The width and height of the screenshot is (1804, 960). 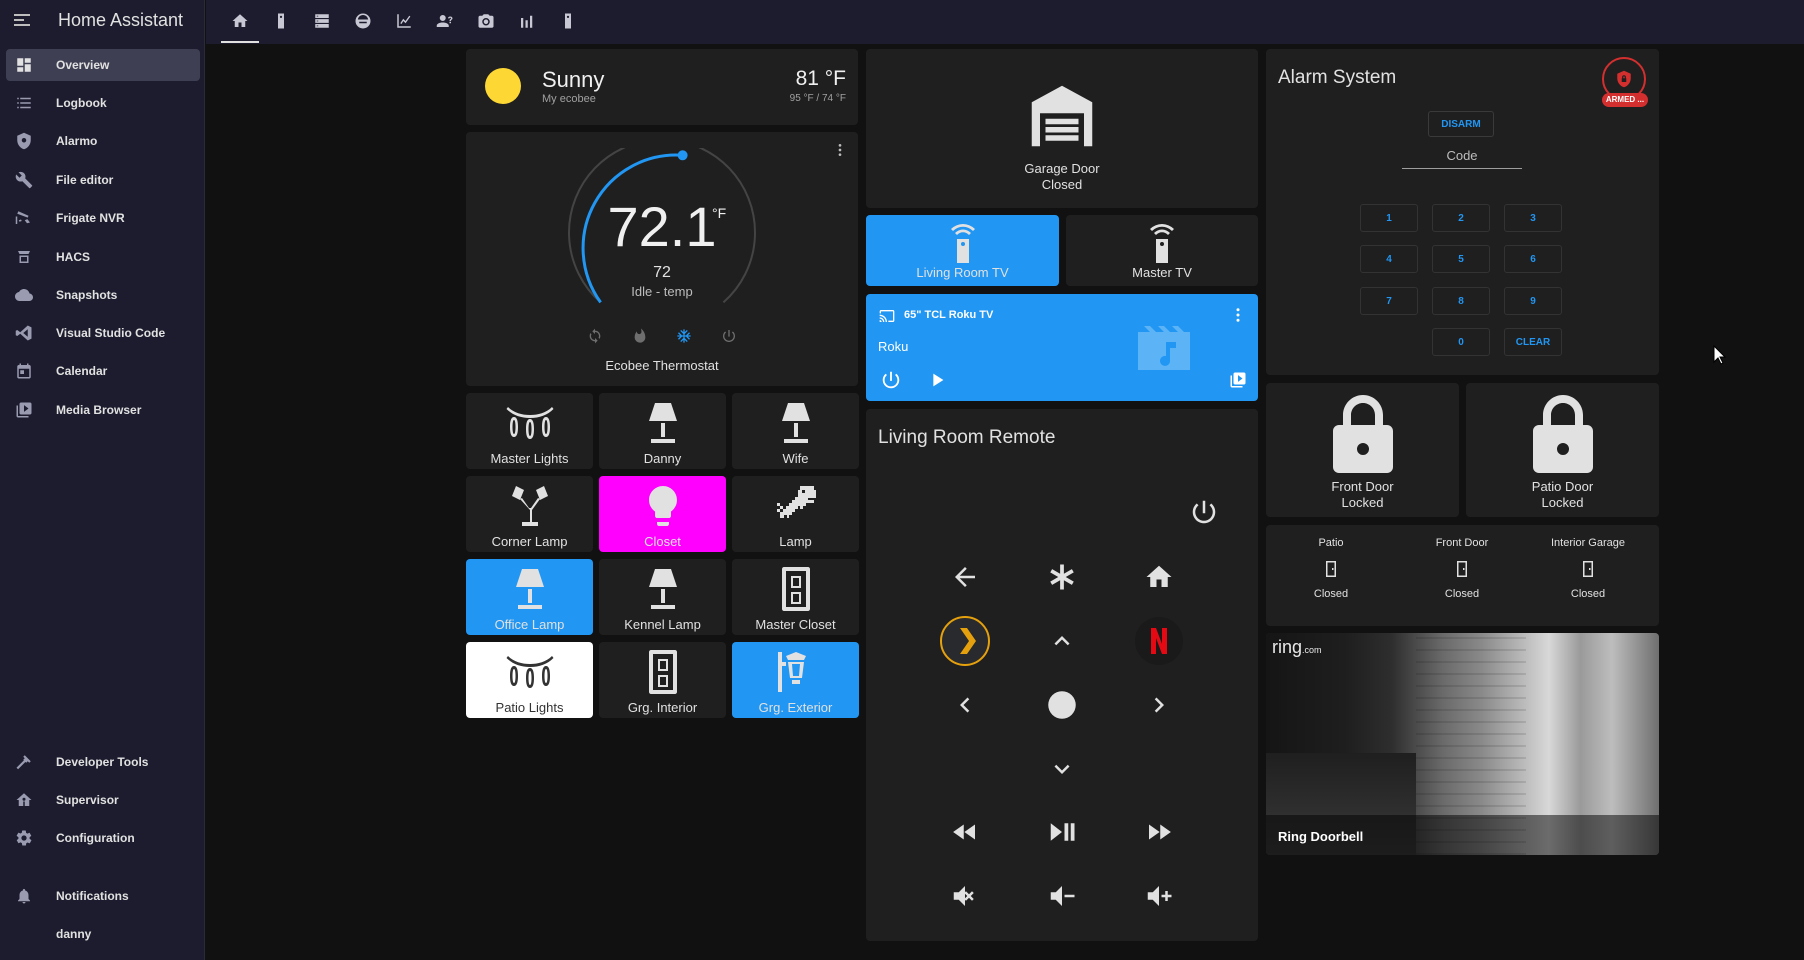 What do you see at coordinates (965, 577) in the screenshot?
I see `remote-back-button` at bounding box center [965, 577].